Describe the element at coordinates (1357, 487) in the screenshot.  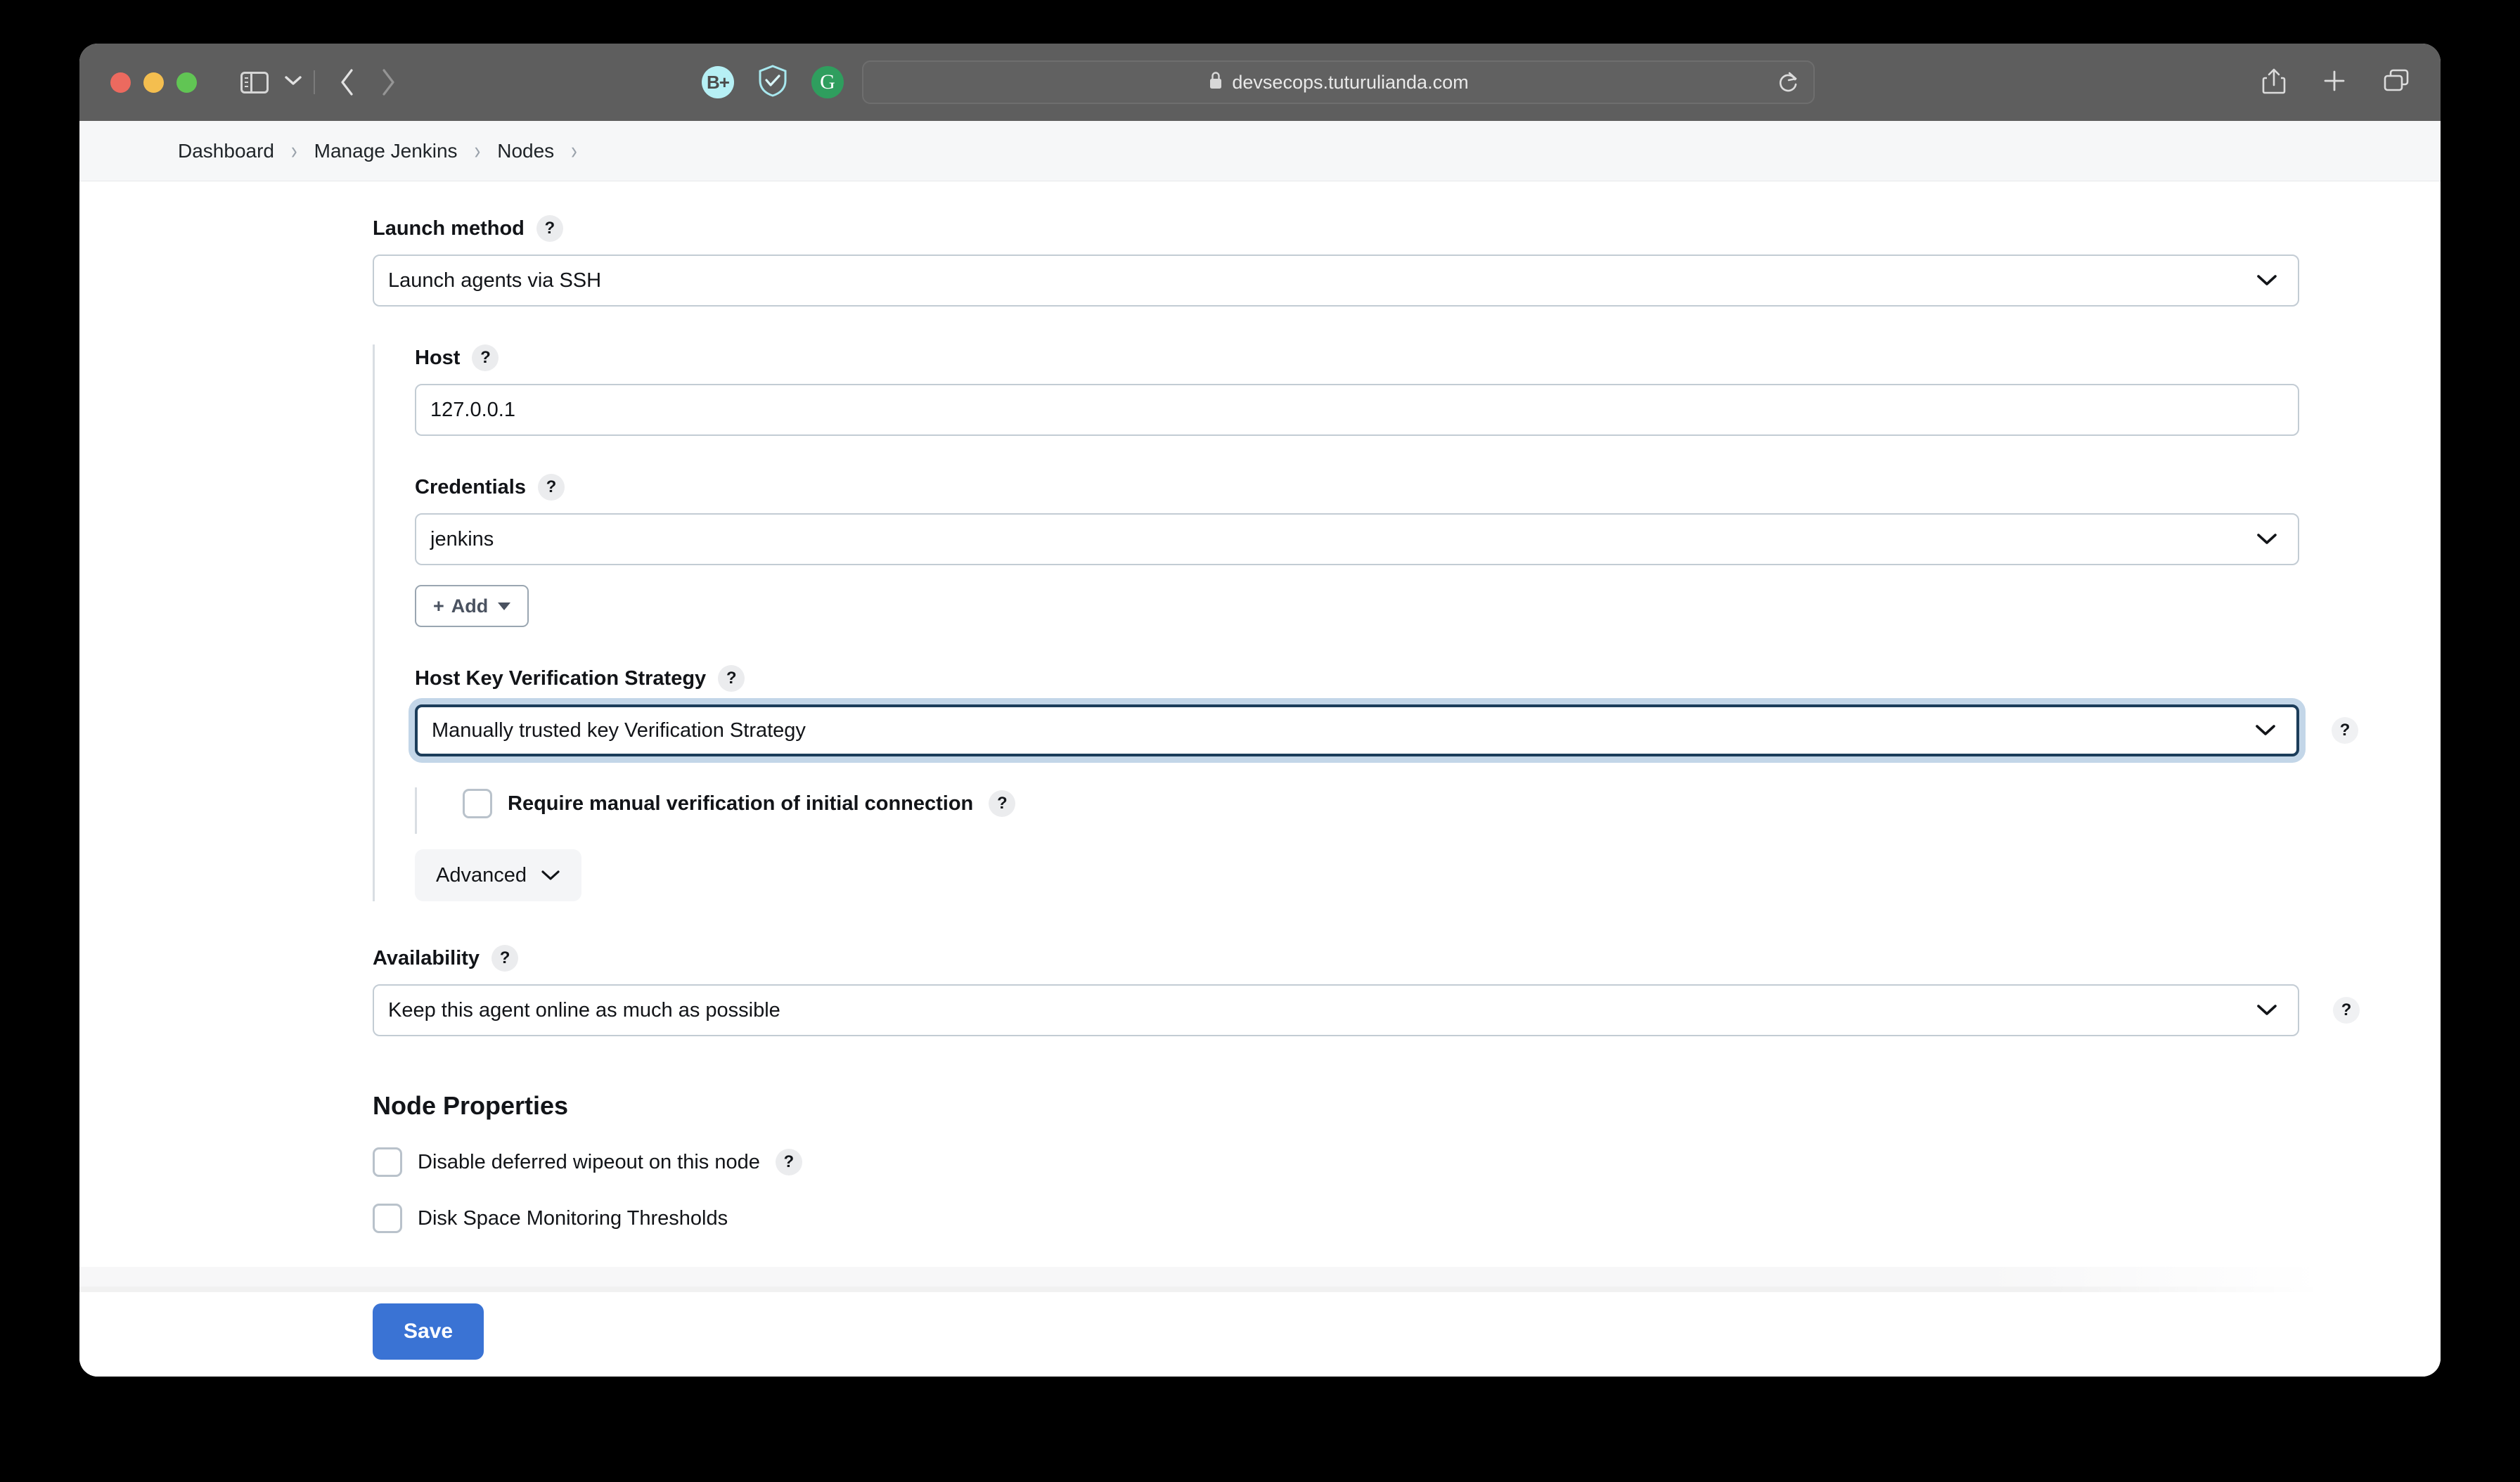
I see `credentials-label: Credentials ?` at that location.